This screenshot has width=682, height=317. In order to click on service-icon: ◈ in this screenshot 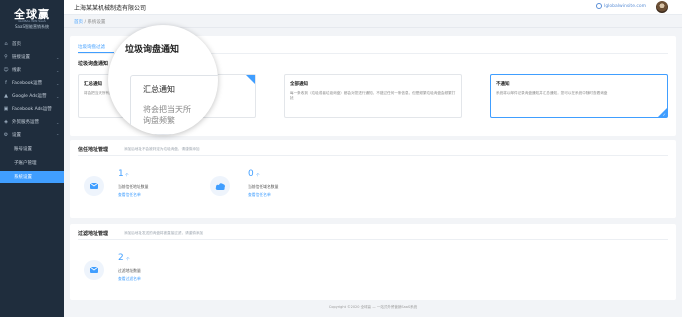, I will do `click(6, 122)`.